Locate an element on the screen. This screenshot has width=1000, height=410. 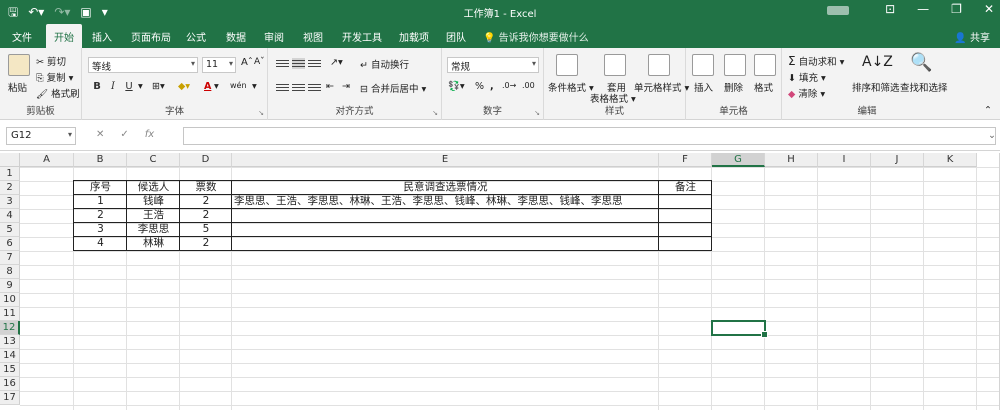
delete-cells-icon is located at coordinates (735, 65).